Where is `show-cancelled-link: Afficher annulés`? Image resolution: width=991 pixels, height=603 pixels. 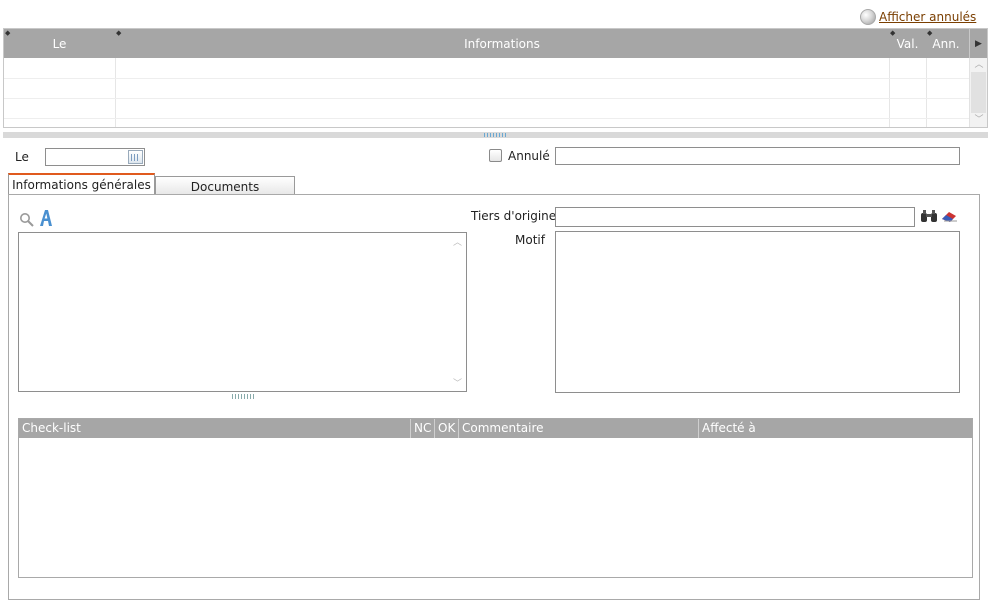 show-cancelled-link: Afficher annulés is located at coordinates (927, 17).